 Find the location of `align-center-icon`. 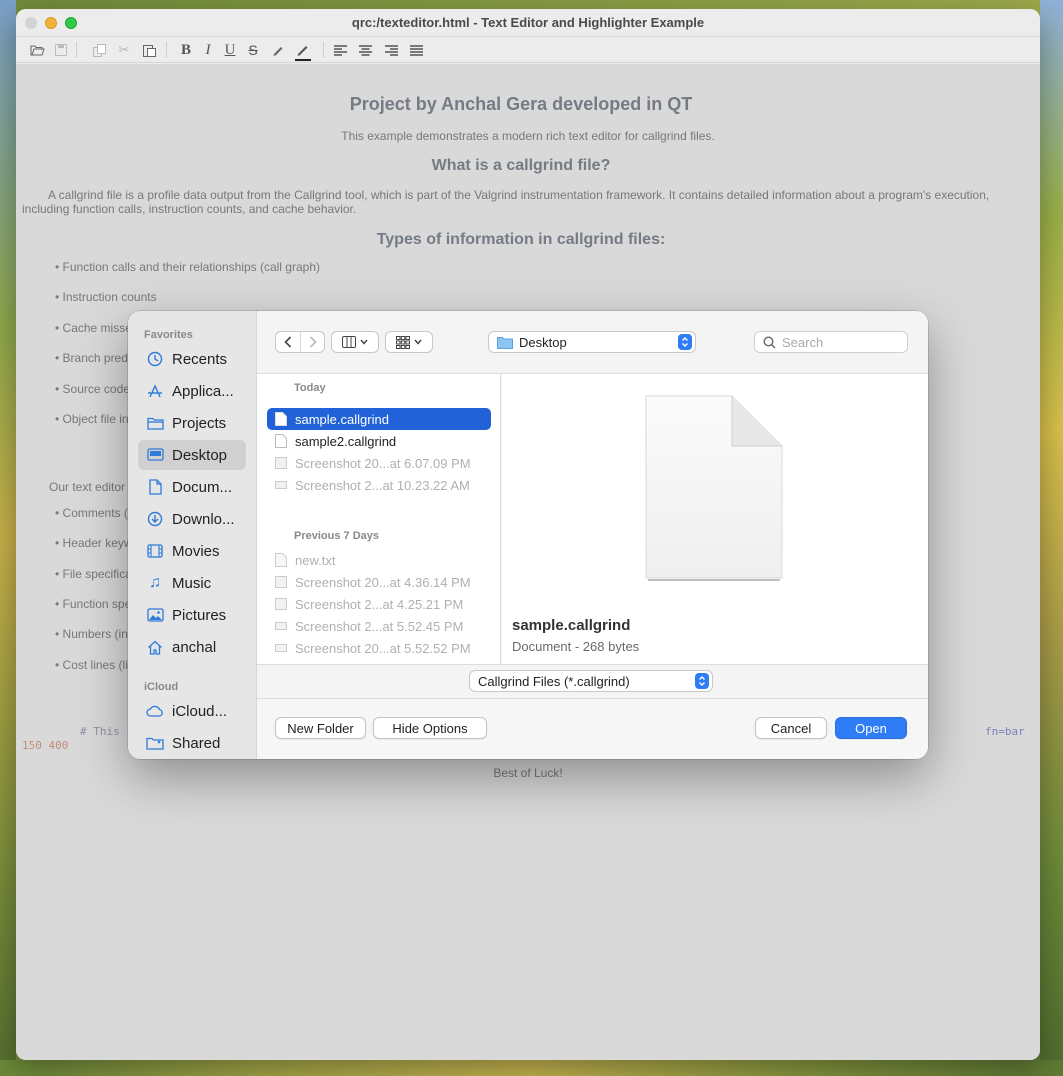

align-center-icon is located at coordinates (365, 50).